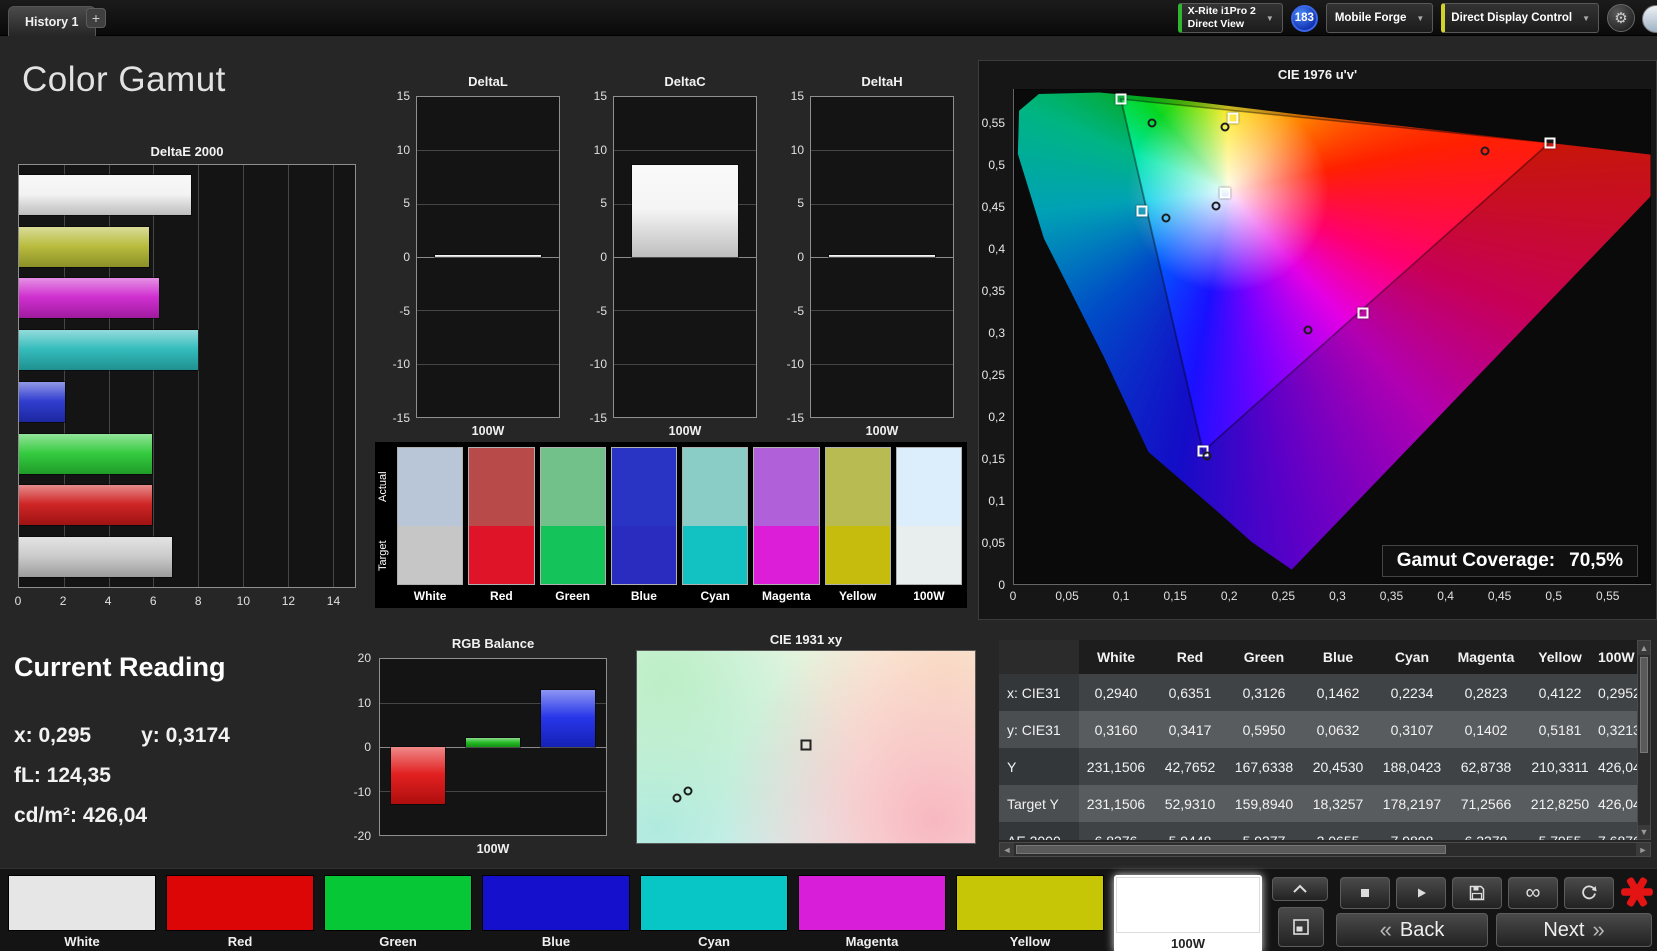  What do you see at coordinates (1039, 657) in the screenshot?
I see `column-header` at bounding box center [1039, 657].